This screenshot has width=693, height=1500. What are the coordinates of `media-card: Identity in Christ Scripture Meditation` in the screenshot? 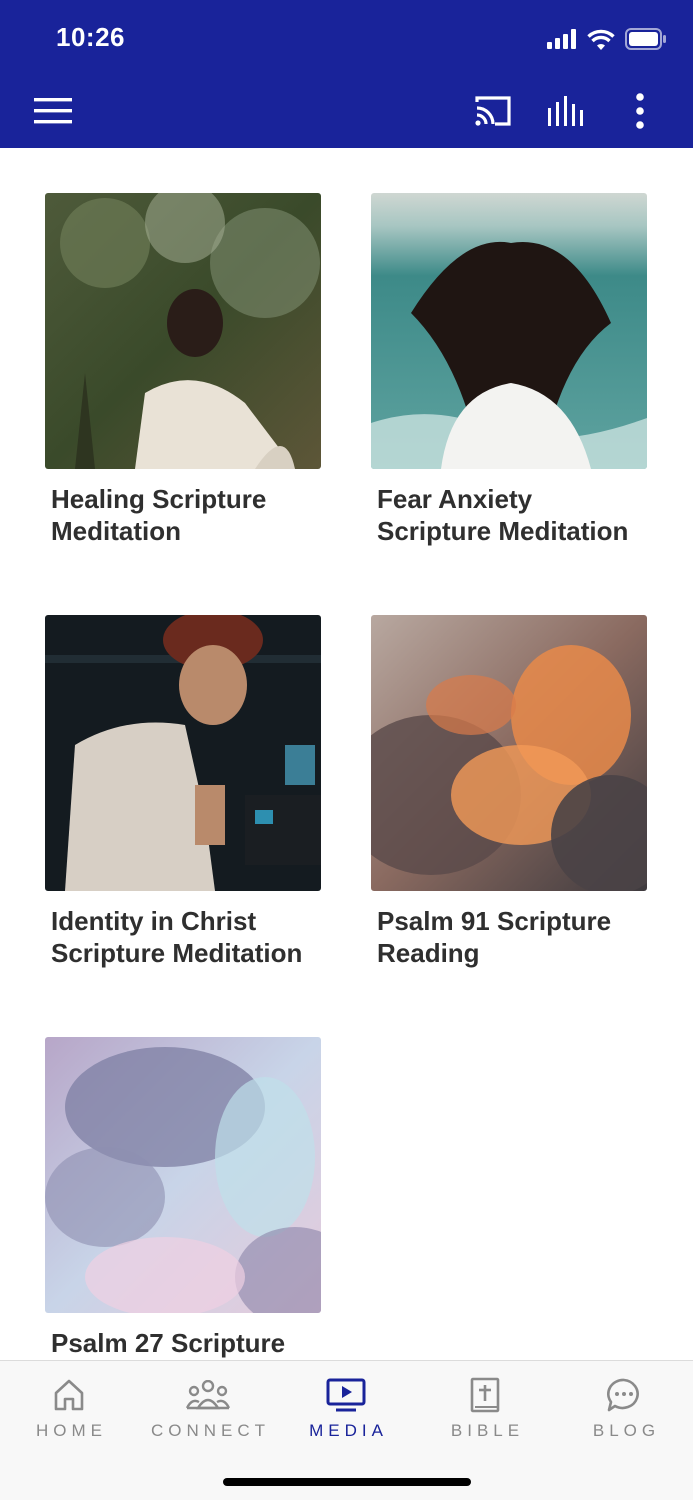 It's located at (183, 792).